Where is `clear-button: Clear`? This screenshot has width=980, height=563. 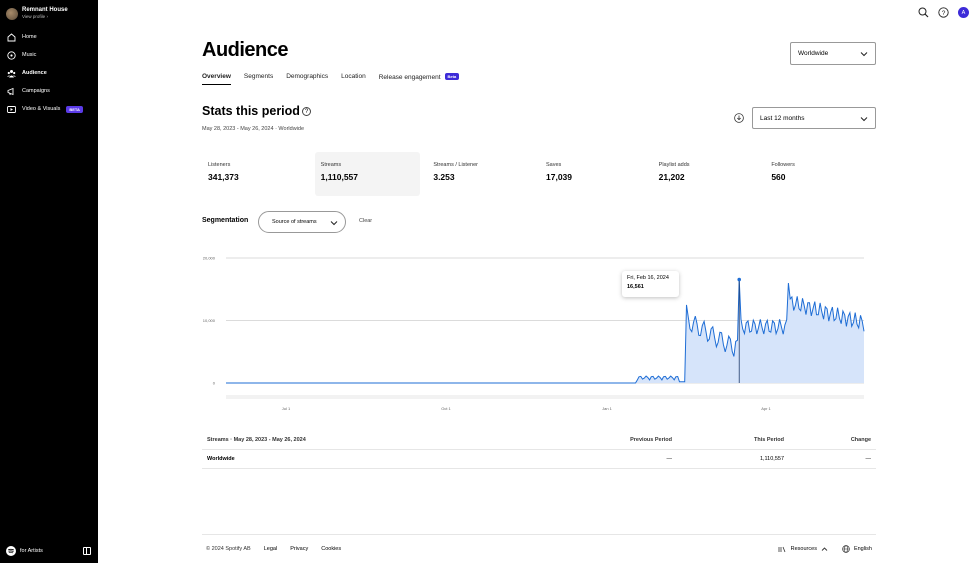
clear-button: Clear is located at coordinates (365, 221).